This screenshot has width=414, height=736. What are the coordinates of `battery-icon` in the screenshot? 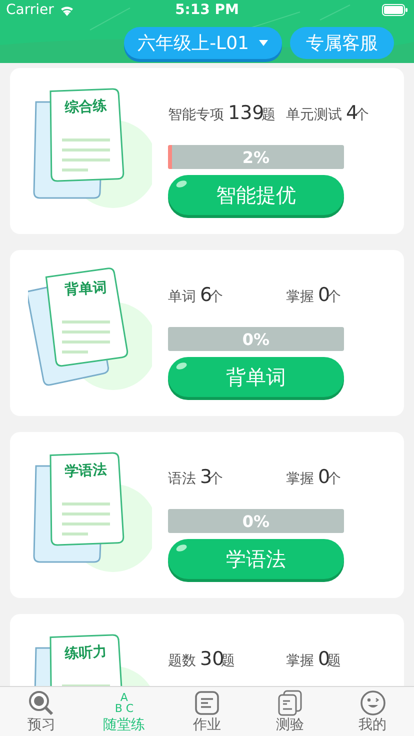 It's located at (395, 10).